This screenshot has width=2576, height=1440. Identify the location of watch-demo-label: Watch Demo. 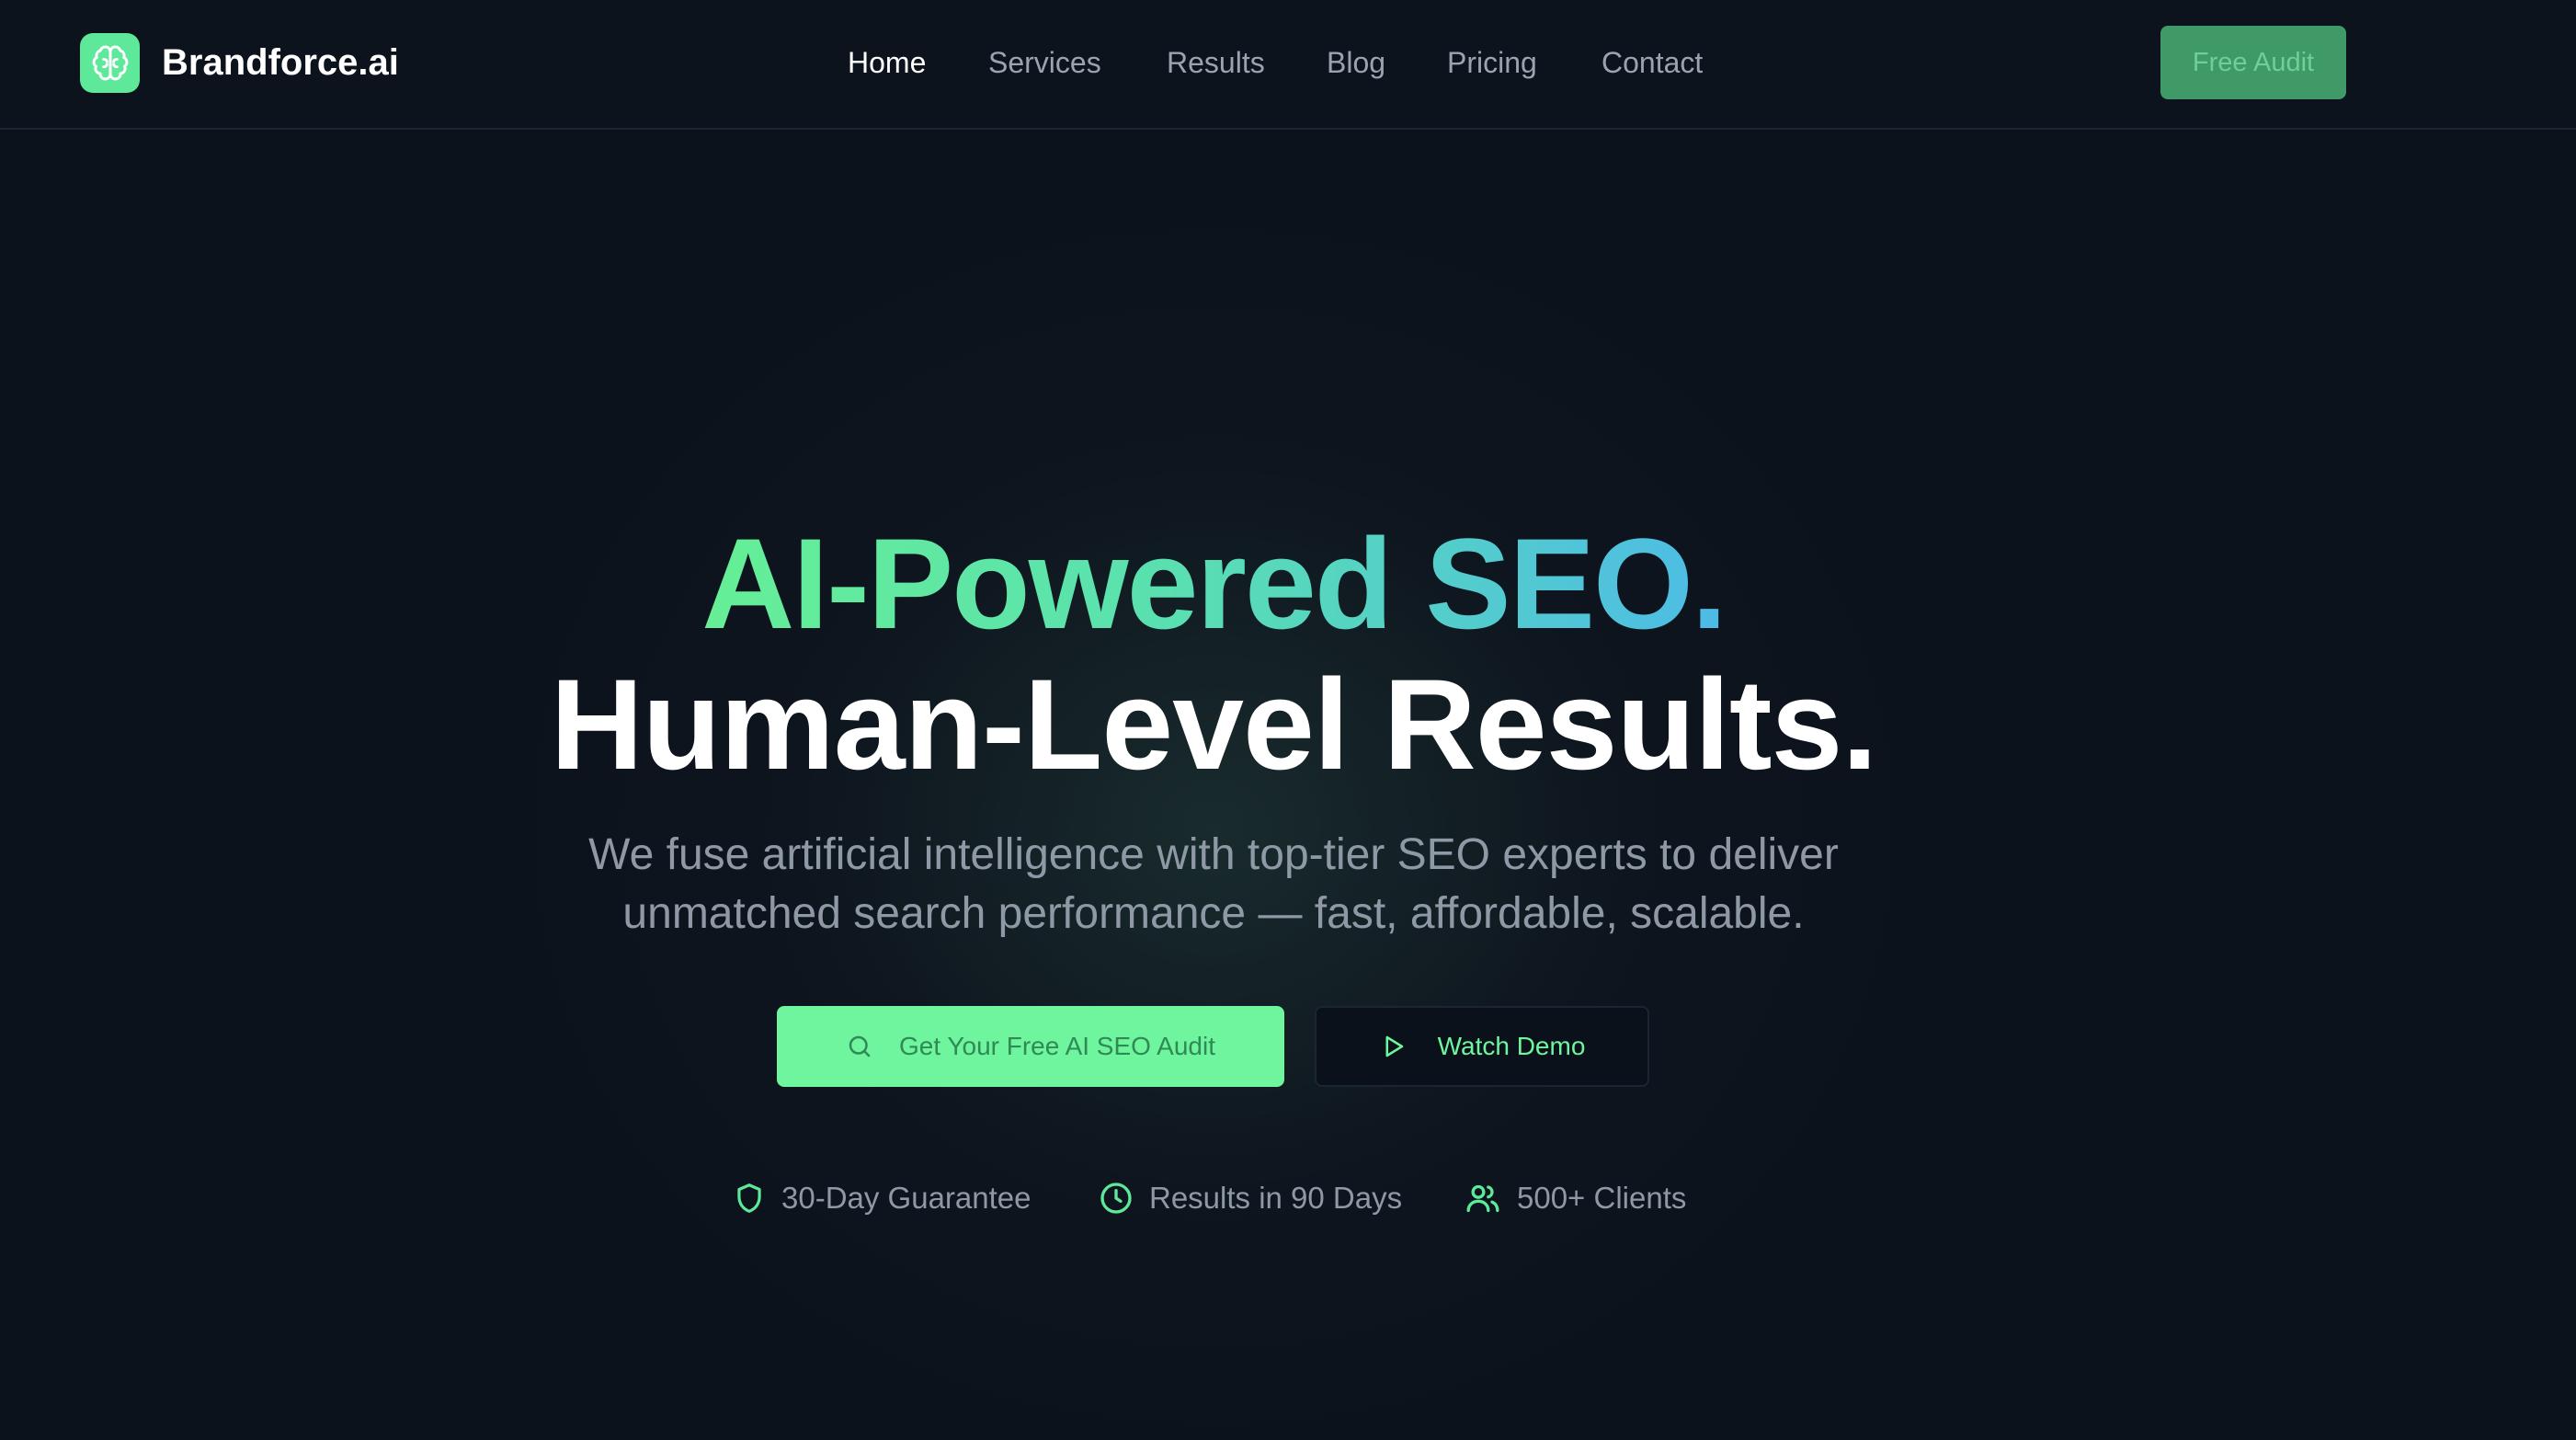
(1511, 1046).